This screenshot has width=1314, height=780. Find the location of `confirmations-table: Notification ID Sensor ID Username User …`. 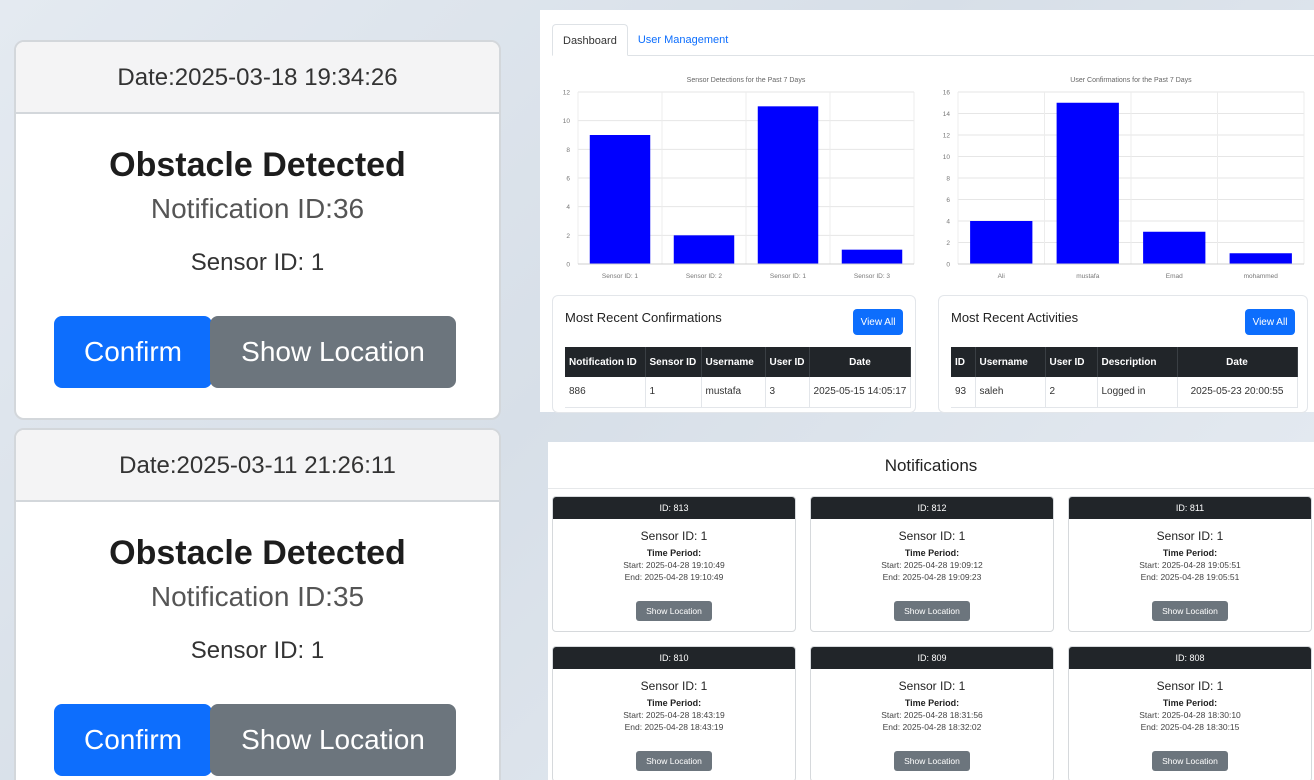

confirmations-table: Notification ID Sensor ID Username User … is located at coordinates (738, 377).